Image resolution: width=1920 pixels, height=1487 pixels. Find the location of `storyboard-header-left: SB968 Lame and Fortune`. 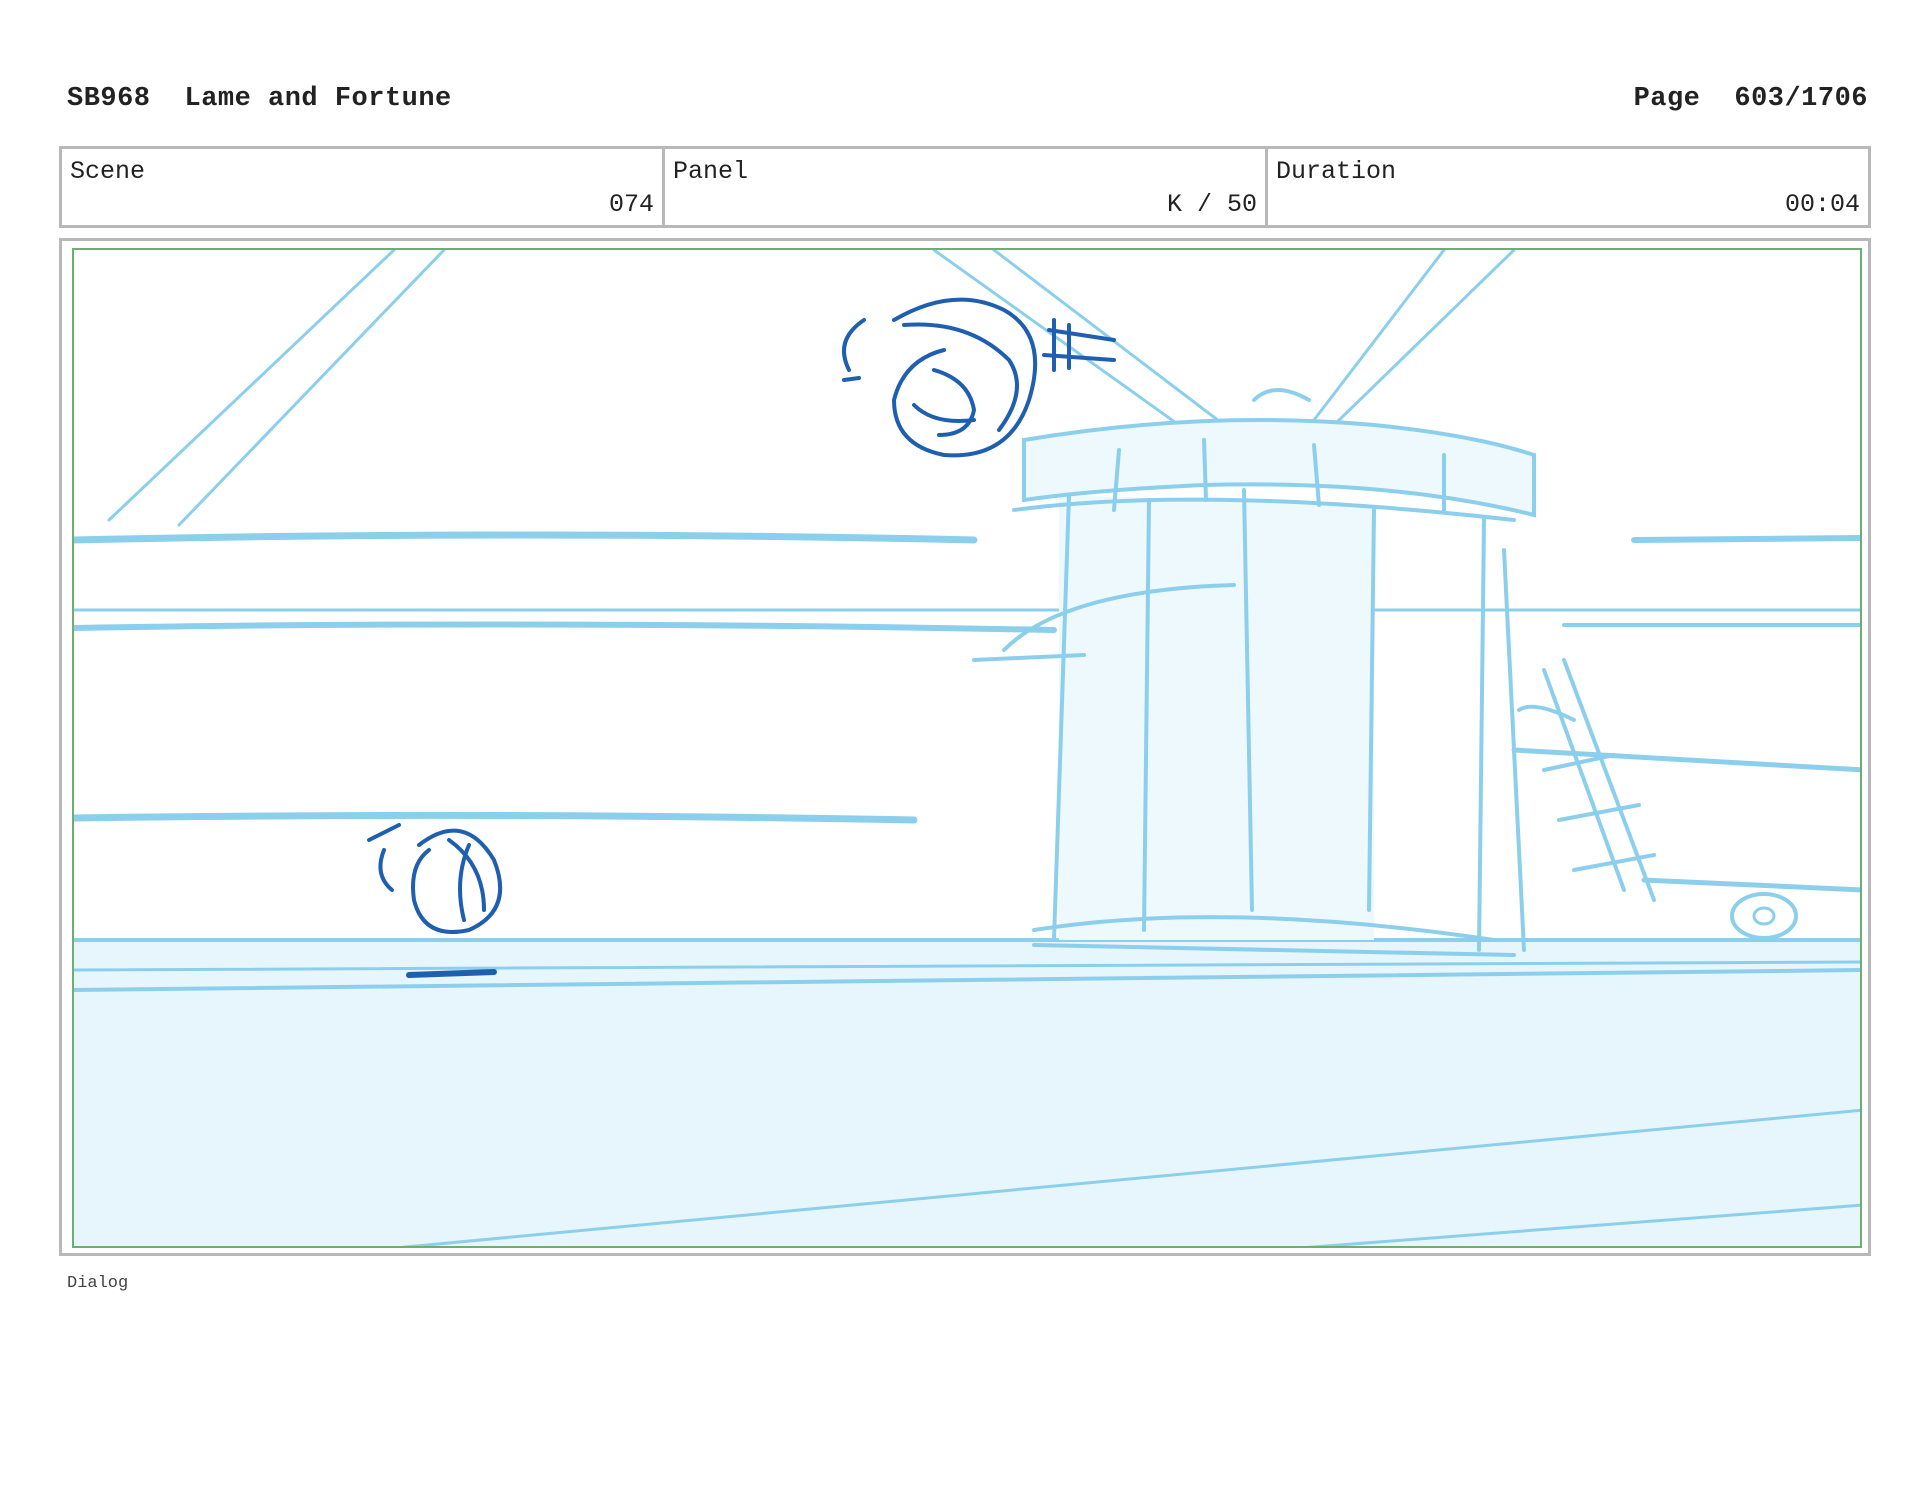

storyboard-header-left: SB968 Lame and Fortune is located at coordinates (259, 99).